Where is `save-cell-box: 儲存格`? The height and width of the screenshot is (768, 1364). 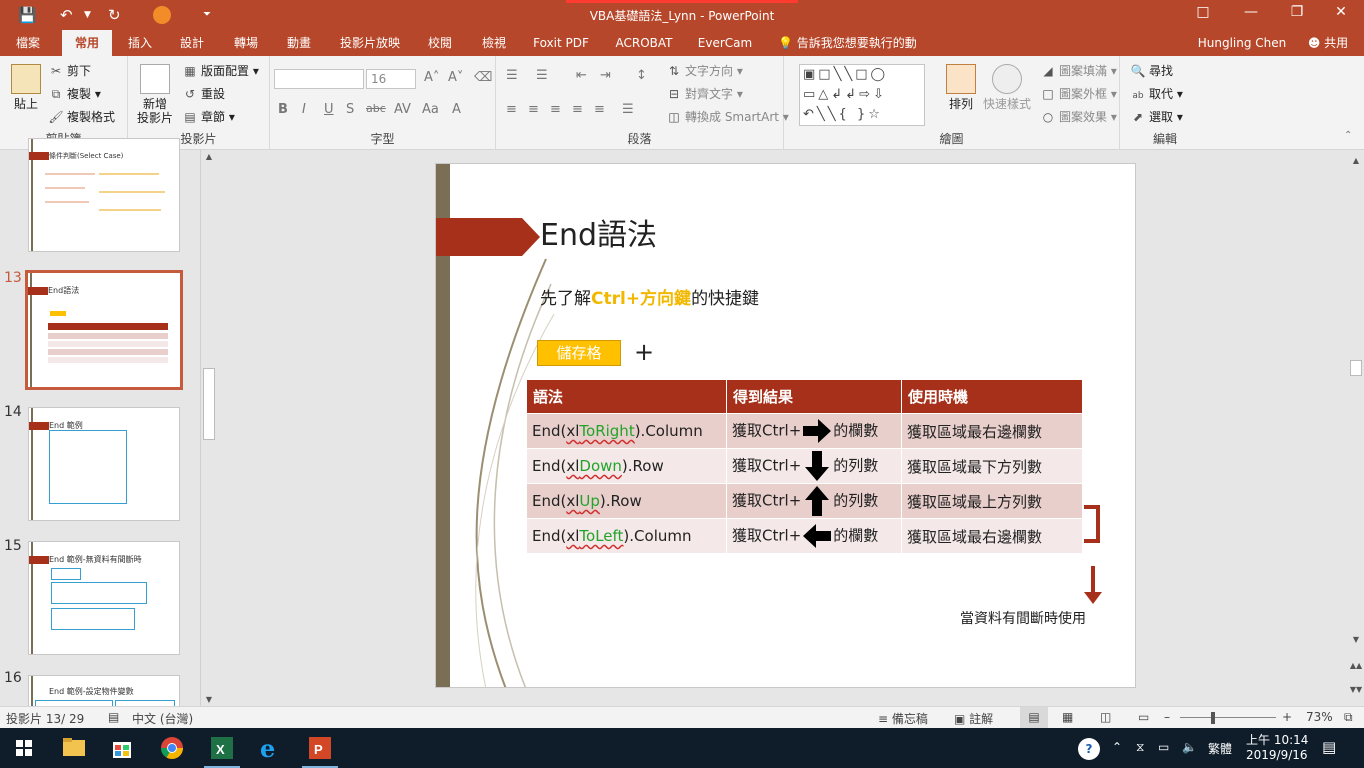 save-cell-box: 儲存格 is located at coordinates (579, 353).